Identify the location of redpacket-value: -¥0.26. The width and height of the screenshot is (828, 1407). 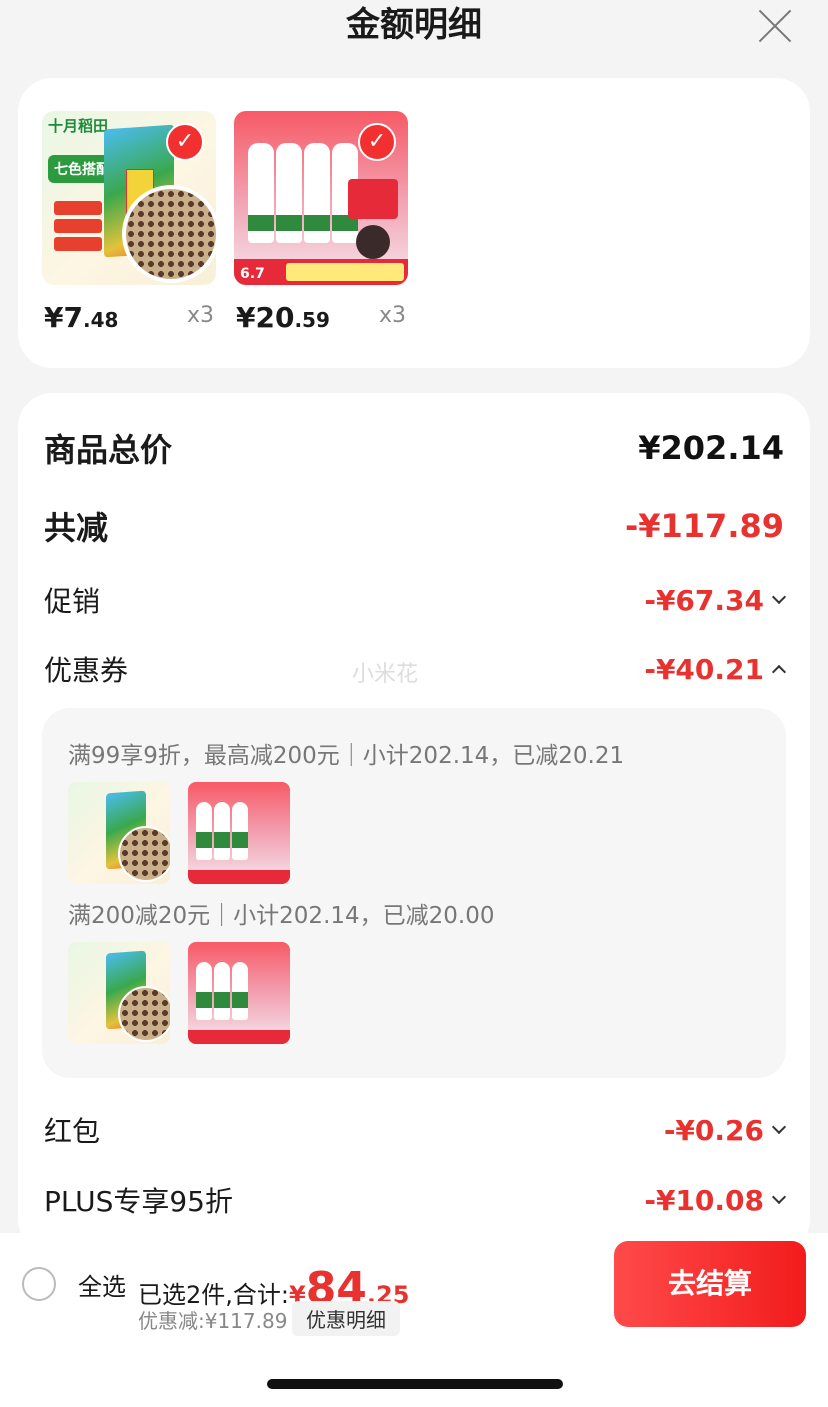
(725, 1130).